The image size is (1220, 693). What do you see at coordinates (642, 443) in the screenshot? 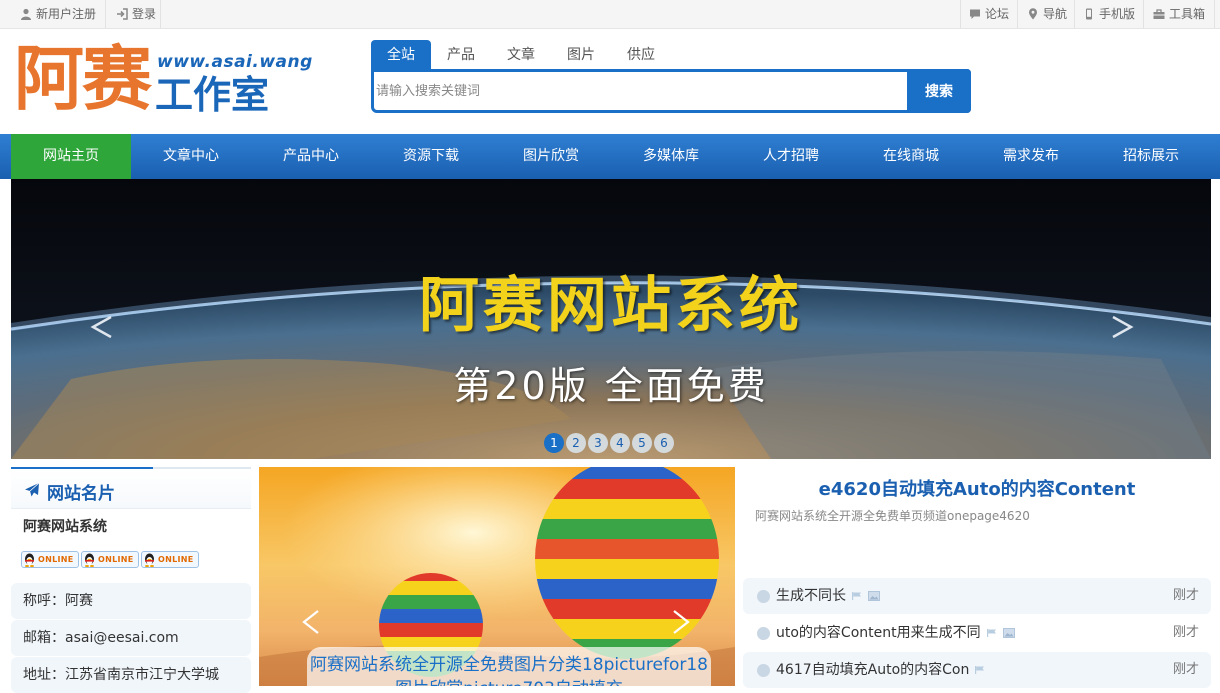
I see `slider-dot: 5` at bounding box center [642, 443].